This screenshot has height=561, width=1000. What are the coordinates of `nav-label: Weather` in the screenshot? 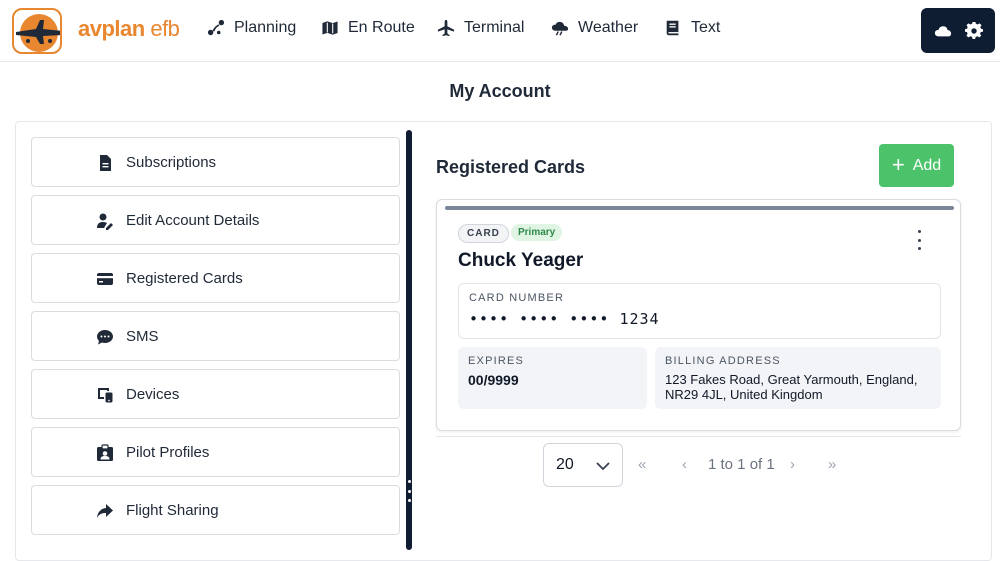 It's located at (608, 27).